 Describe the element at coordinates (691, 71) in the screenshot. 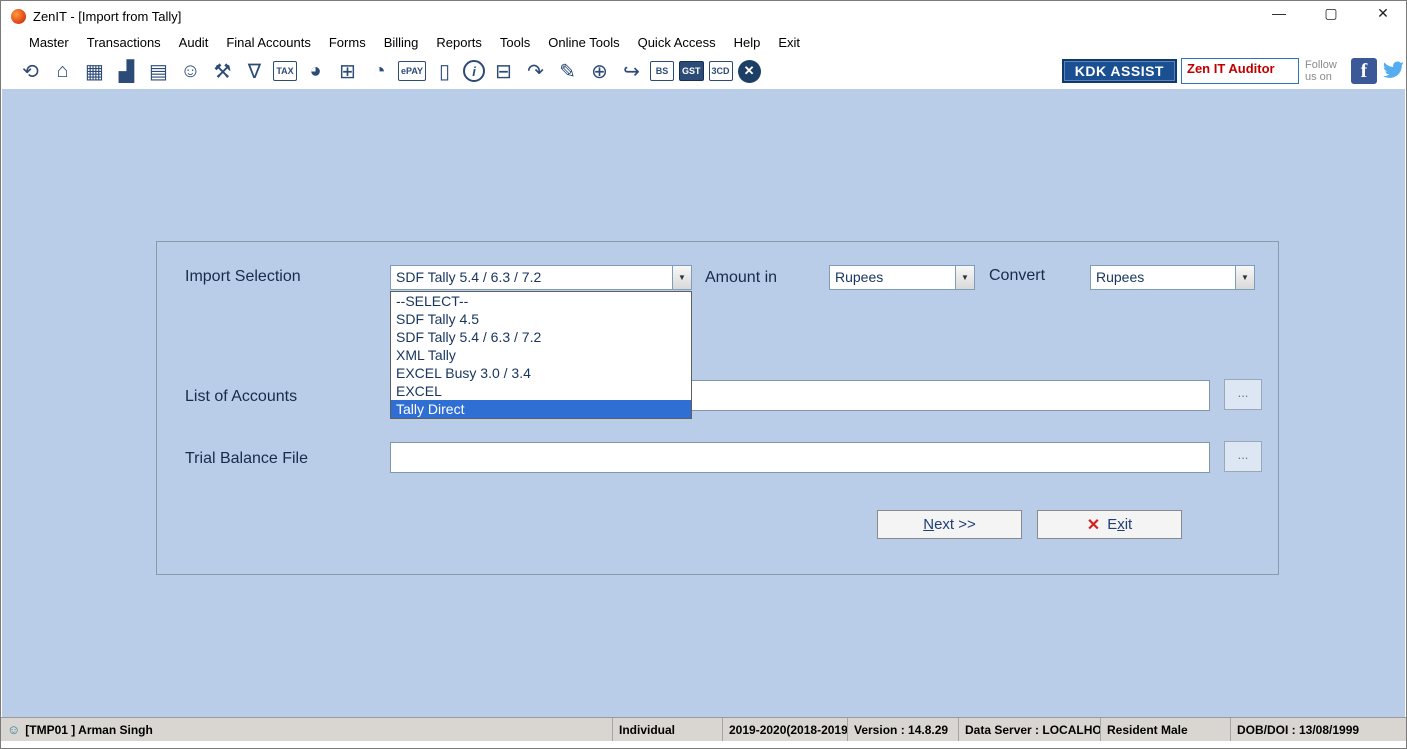

I see `gst-icon: GST` at that location.